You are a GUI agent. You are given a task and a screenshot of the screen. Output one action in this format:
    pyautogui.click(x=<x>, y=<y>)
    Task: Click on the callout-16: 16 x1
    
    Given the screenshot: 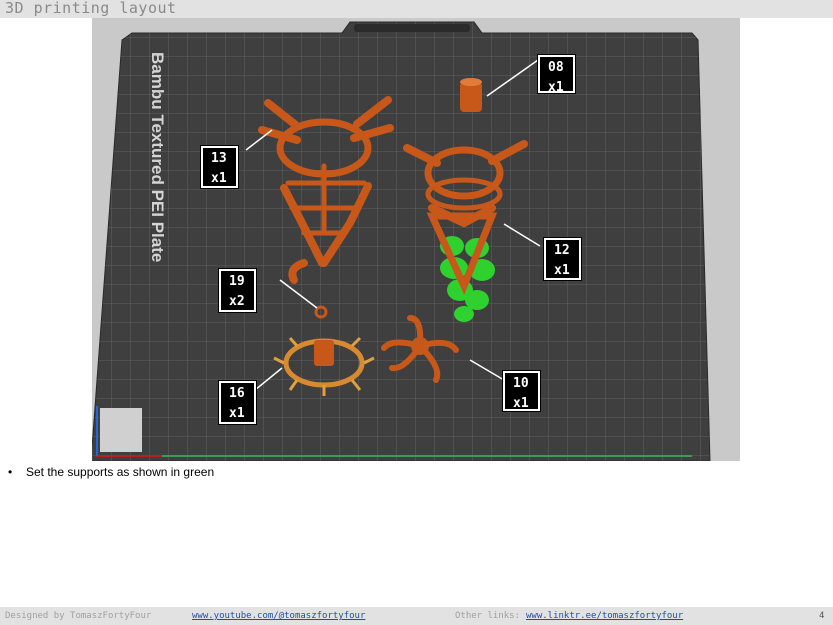 What is the action you would take?
    pyautogui.click(x=237, y=402)
    